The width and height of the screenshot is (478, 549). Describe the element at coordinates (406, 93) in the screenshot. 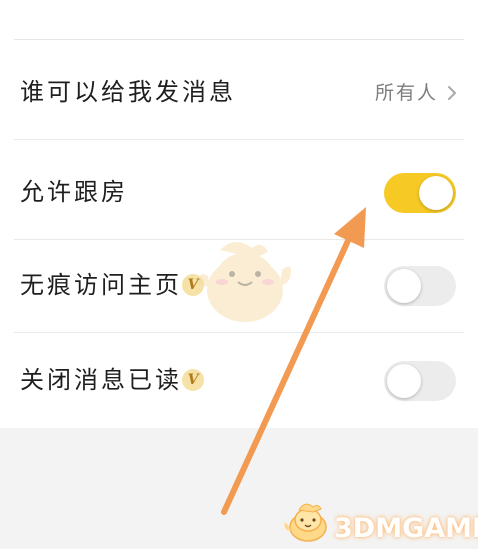

I see `setting-value-who-can-message: 所有人` at that location.